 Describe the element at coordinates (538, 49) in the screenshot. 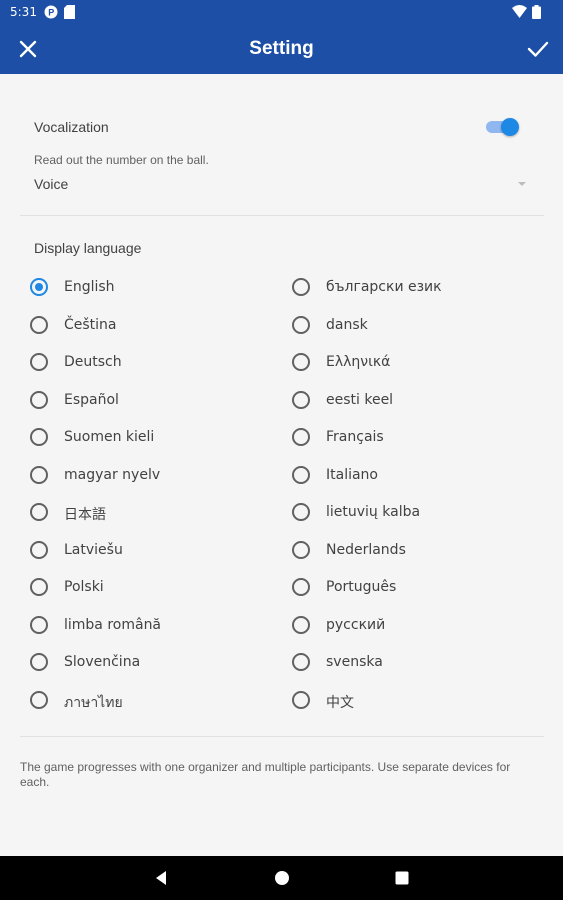

I see `check-icon` at that location.